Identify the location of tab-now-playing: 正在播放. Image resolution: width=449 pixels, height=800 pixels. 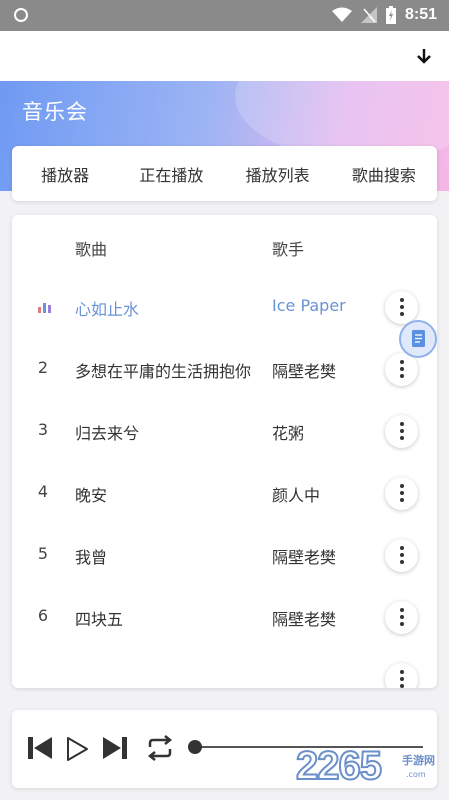
(171, 174).